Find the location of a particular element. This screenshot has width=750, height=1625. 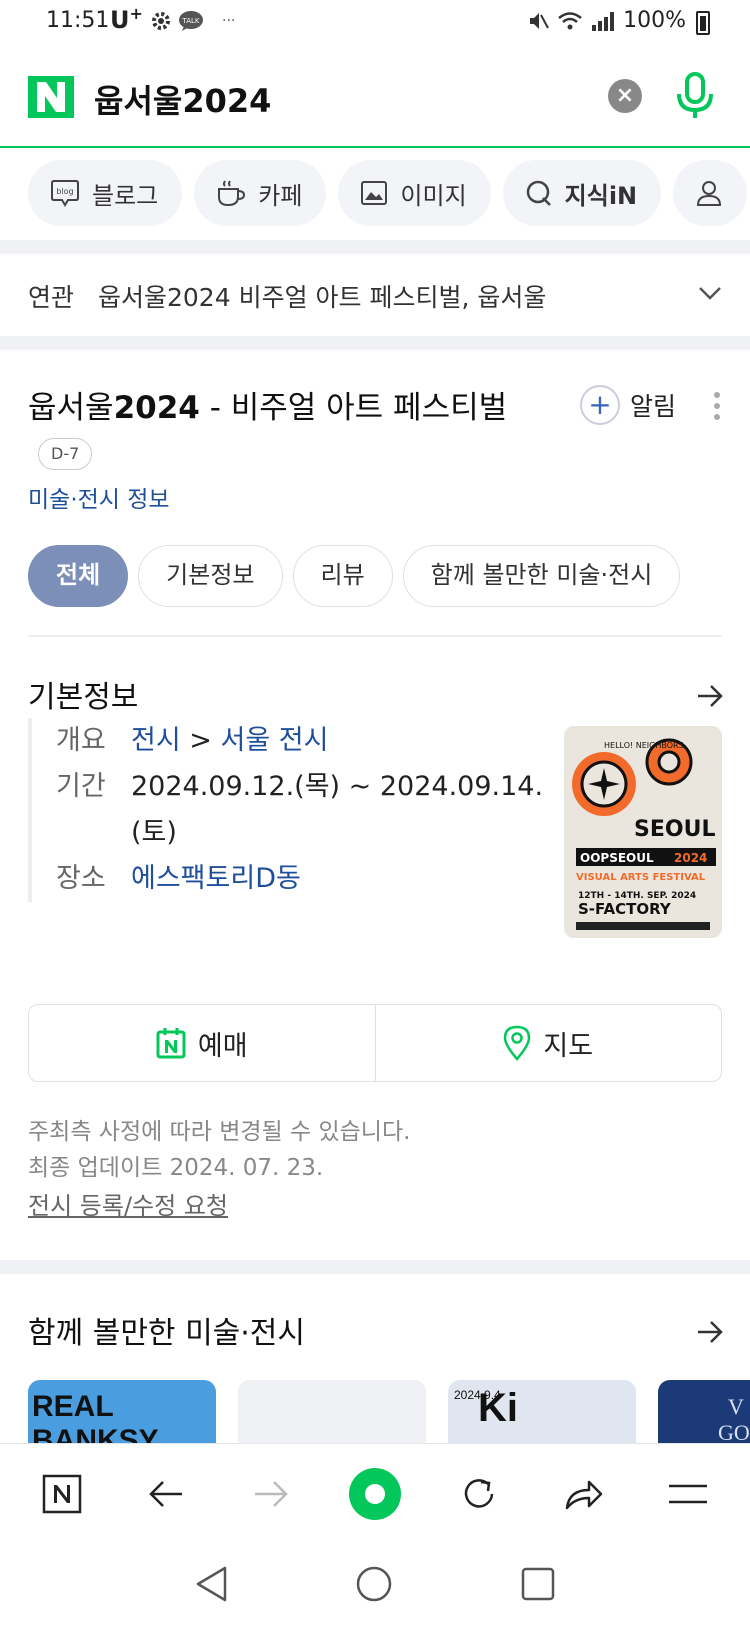

period-row: 기간 2024.09.12.(목) ~ 2024.09.14.(토) is located at coordinates (302, 810).